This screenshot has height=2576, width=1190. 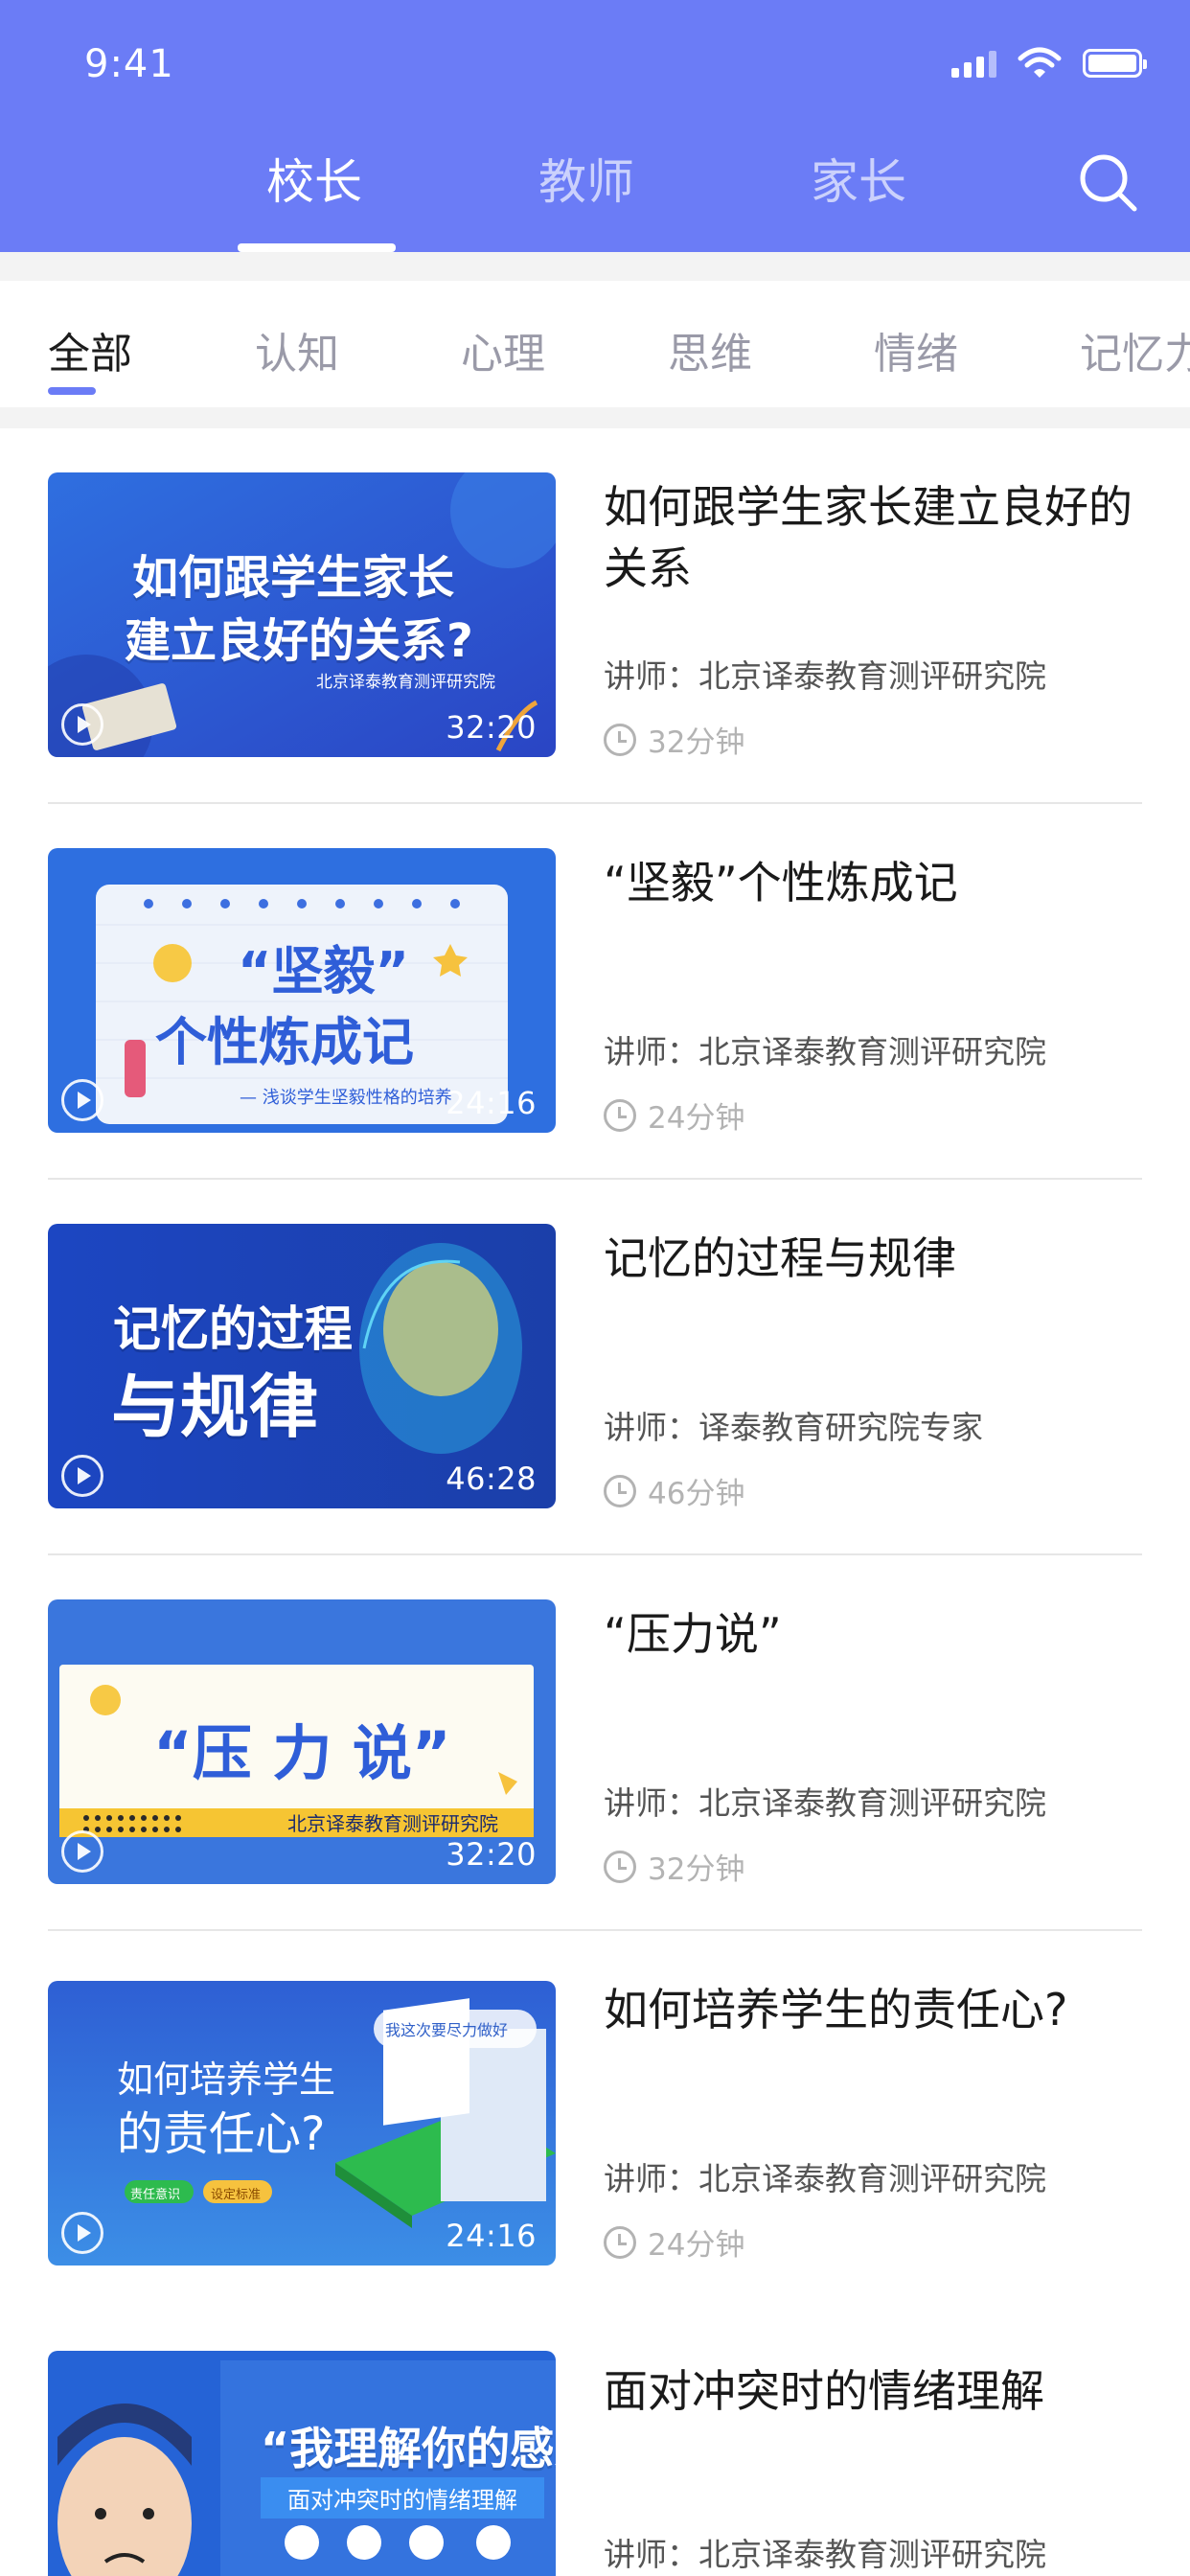 What do you see at coordinates (346, 1098) in the screenshot?
I see `thumbnail-subtitle: — 浅谈学生坚毅性格的培养` at bounding box center [346, 1098].